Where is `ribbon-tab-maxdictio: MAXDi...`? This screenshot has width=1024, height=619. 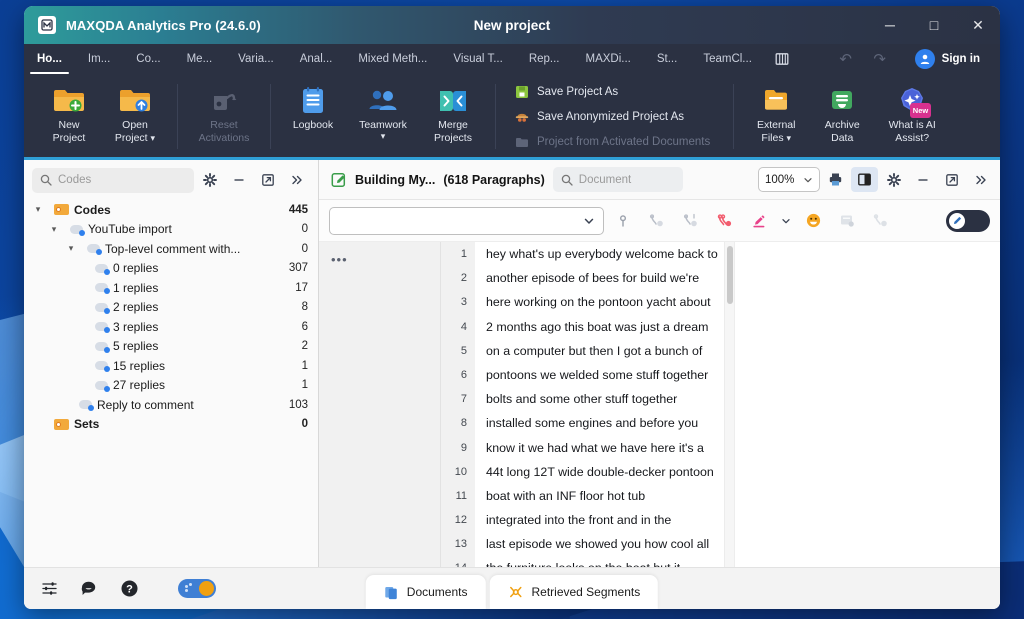
ribbon-tab-maxdictio: MAXDi... is located at coordinates (608, 59).